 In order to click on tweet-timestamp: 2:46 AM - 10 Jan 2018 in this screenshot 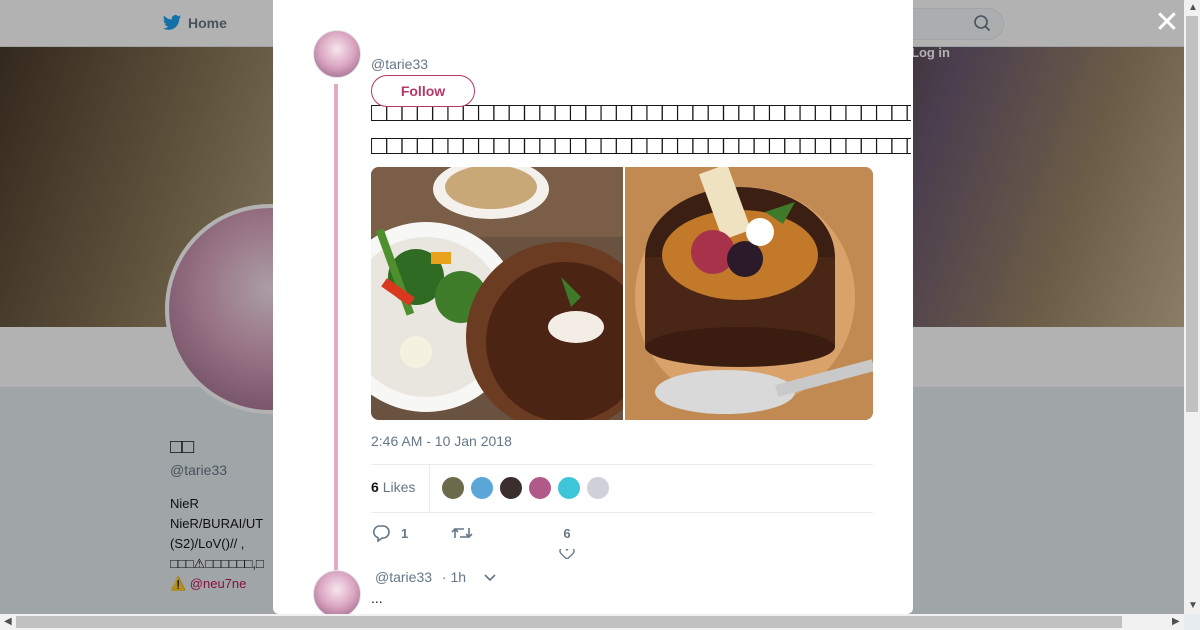, I will do `click(441, 441)`.